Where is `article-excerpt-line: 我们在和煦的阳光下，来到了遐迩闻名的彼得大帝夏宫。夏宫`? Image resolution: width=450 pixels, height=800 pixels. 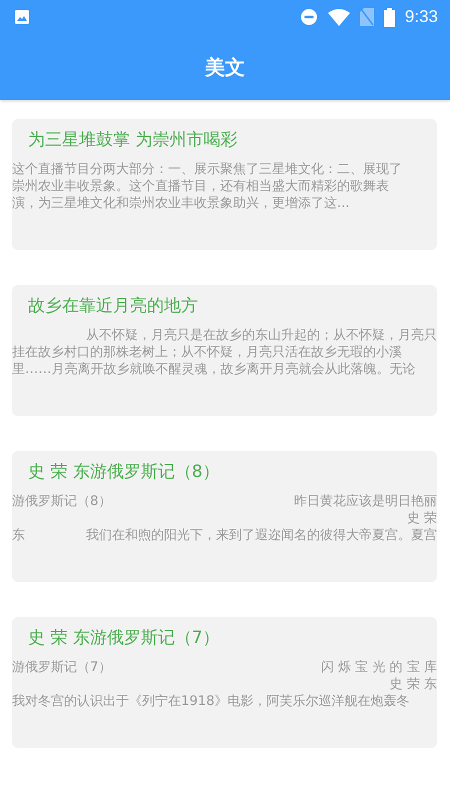 article-excerpt-line: 我们在和煦的阳光下，来到了遐迩闻名的彼得大帝夏宫。夏宫 is located at coordinates (261, 535).